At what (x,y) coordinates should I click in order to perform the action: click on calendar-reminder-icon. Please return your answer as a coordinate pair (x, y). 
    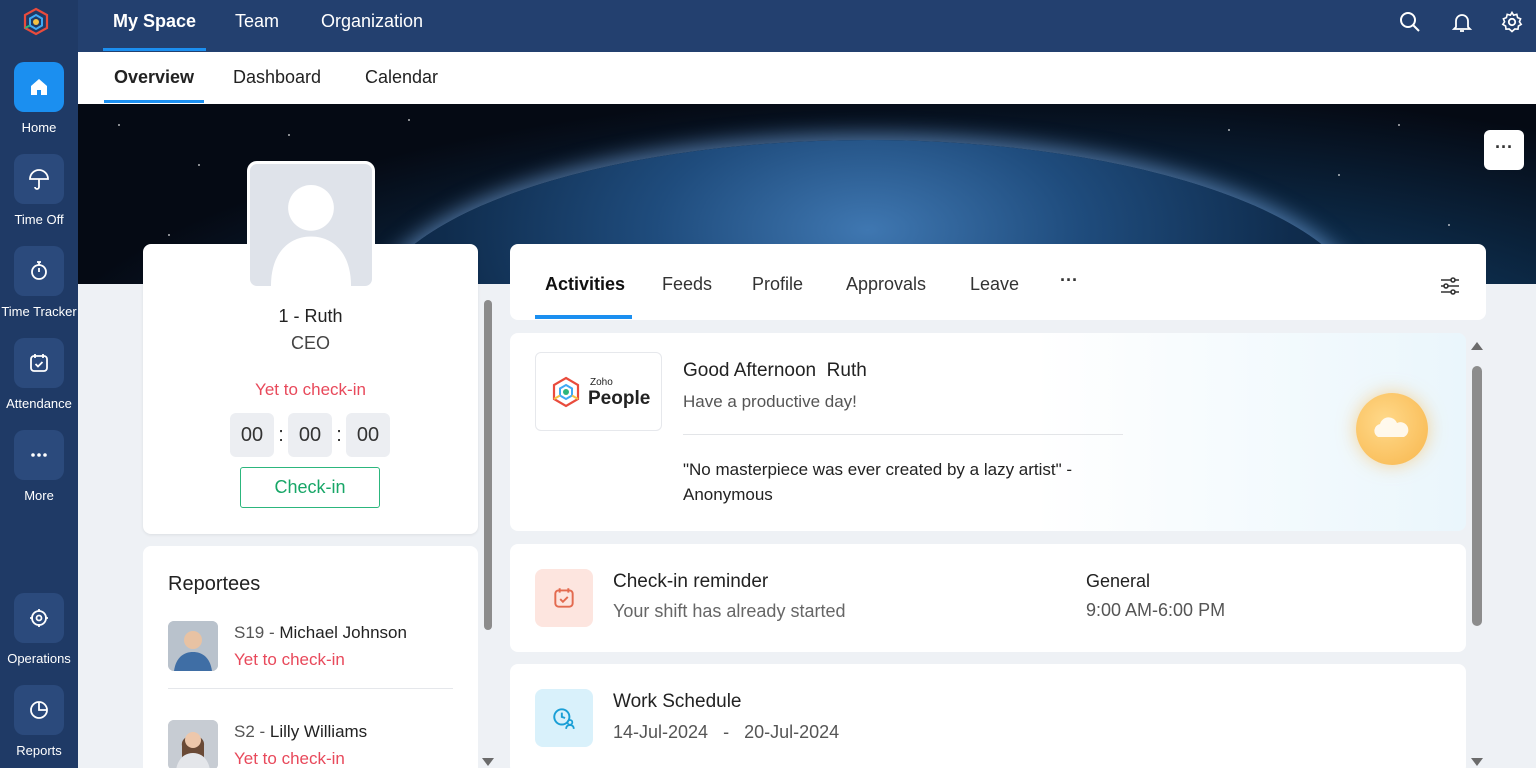
    Looking at the image, I should click on (564, 598).